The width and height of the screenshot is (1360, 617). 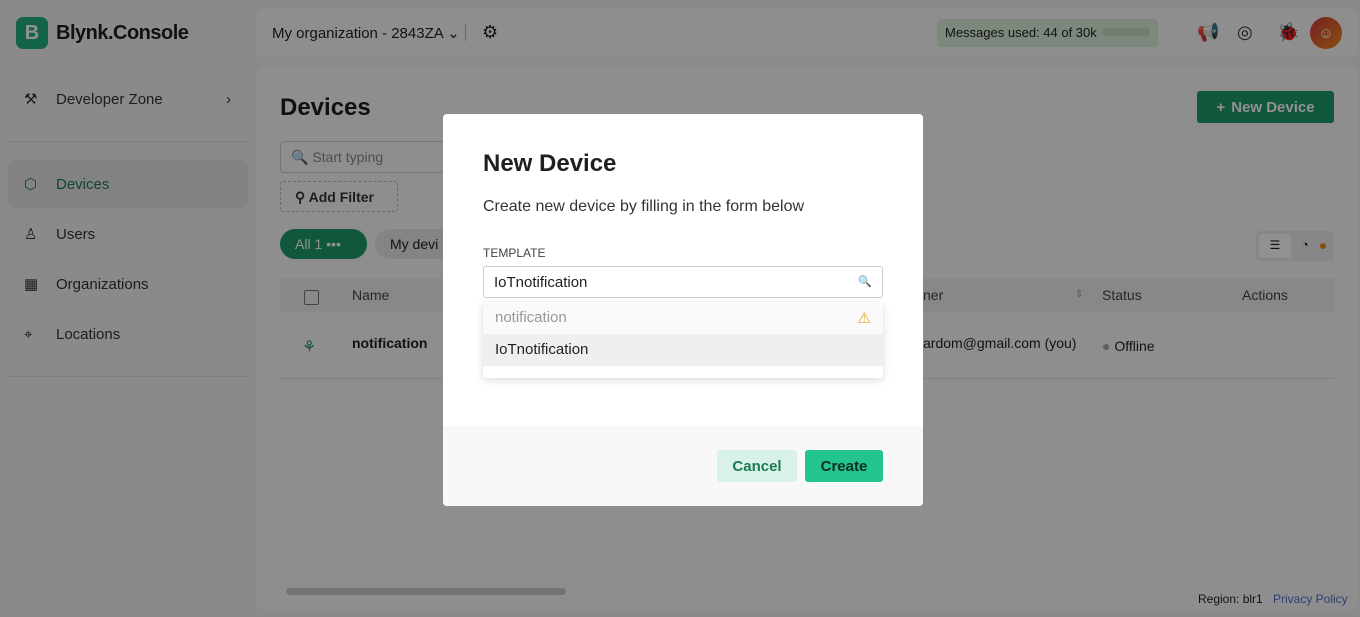 I want to click on cancel-button: Cancel, so click(x=757, y=466).